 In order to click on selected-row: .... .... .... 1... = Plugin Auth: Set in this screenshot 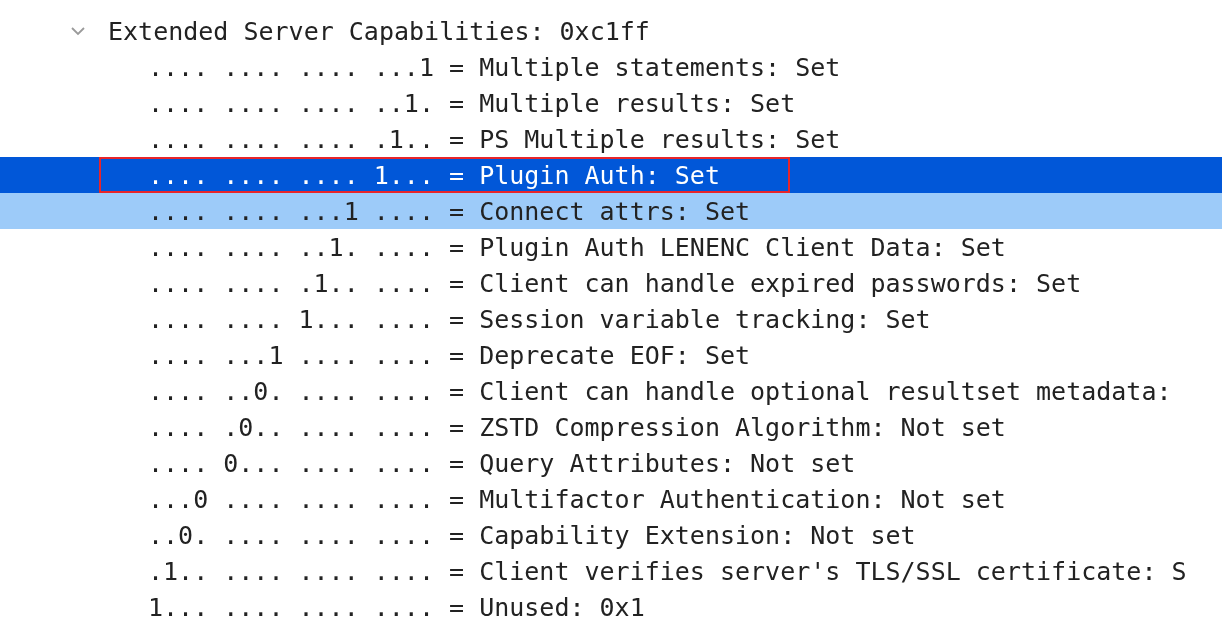, I will do `click(611, 175)`.